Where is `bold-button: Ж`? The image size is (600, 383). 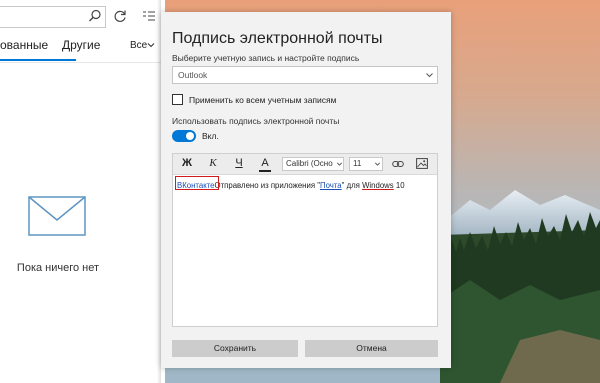
bold-button: Ж is located at coordinates (187, 163).